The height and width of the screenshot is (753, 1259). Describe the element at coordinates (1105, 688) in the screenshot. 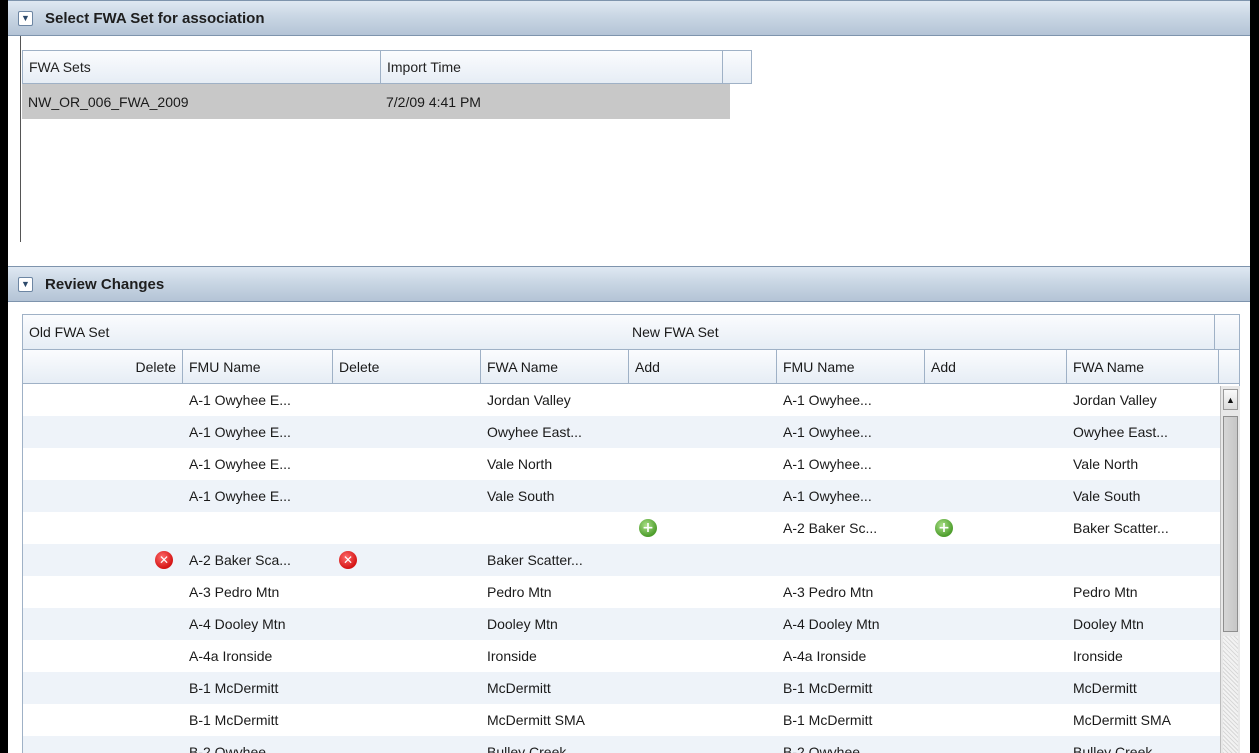

I see `cell-new-fwa: McDermitt` at that location.